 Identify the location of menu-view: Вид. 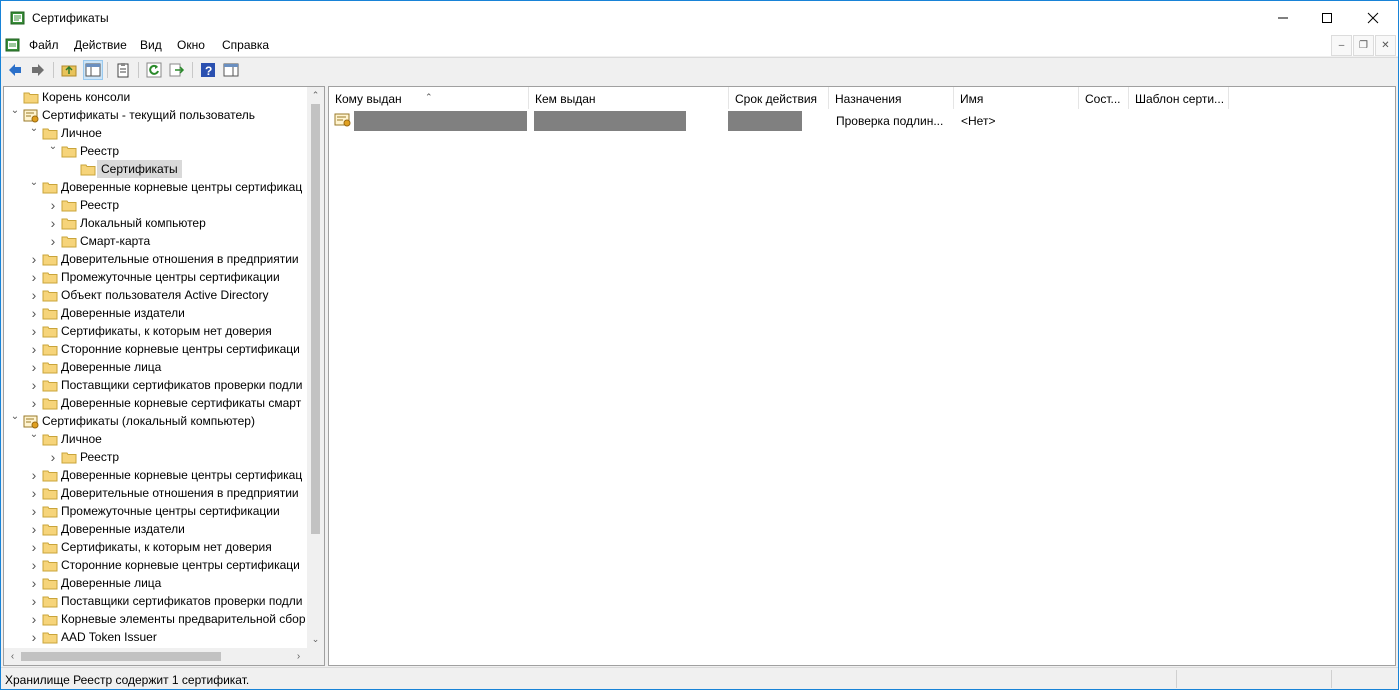
(151, 45).